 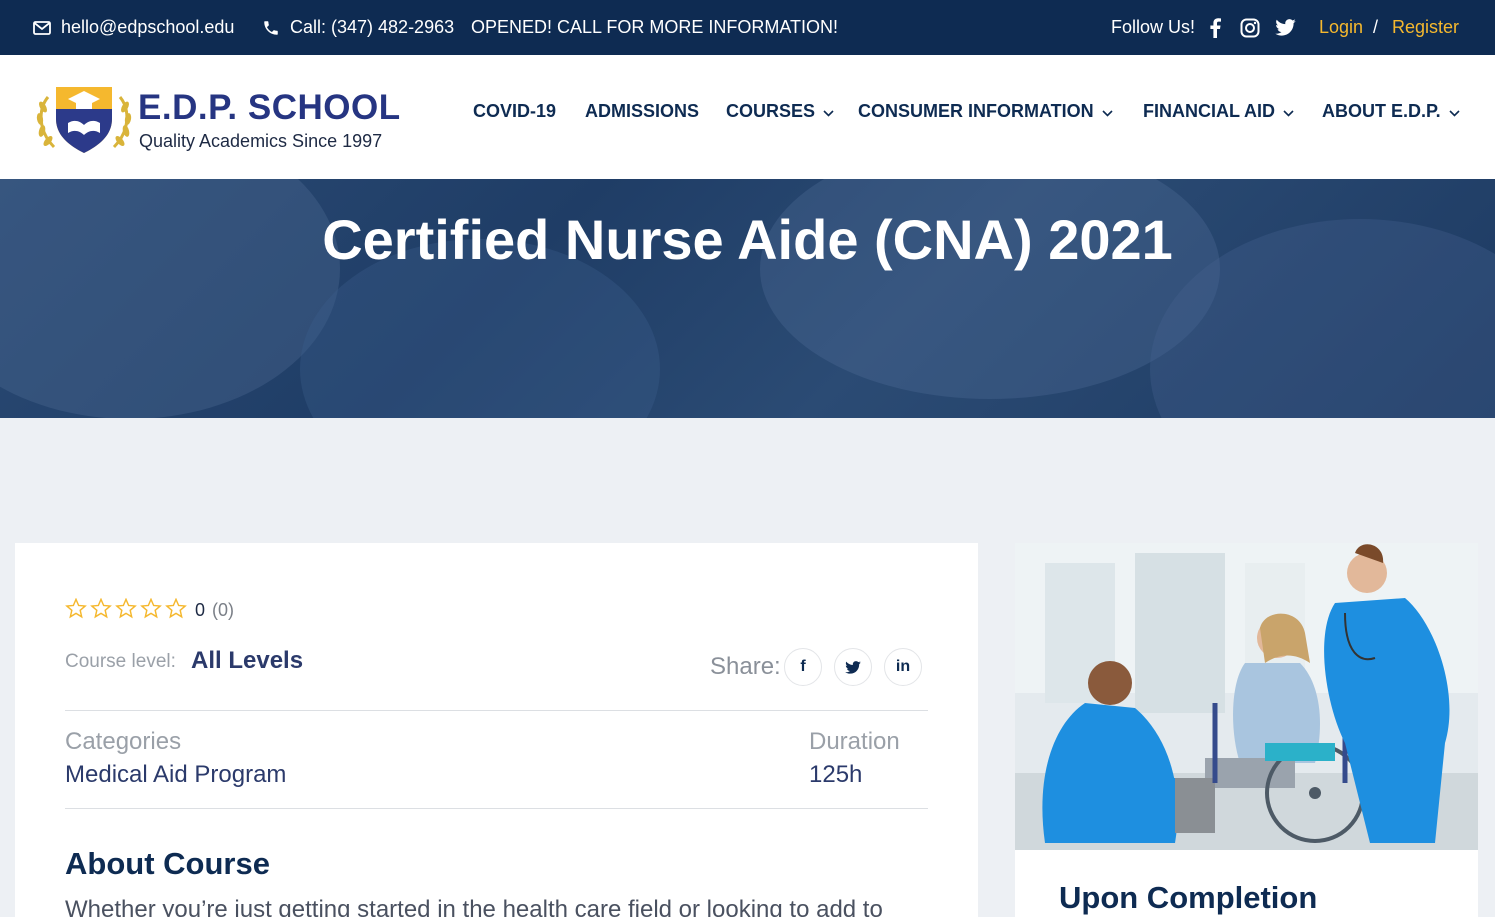 I want to click on share-linkedin-button: in, so click(x=903, y=667).